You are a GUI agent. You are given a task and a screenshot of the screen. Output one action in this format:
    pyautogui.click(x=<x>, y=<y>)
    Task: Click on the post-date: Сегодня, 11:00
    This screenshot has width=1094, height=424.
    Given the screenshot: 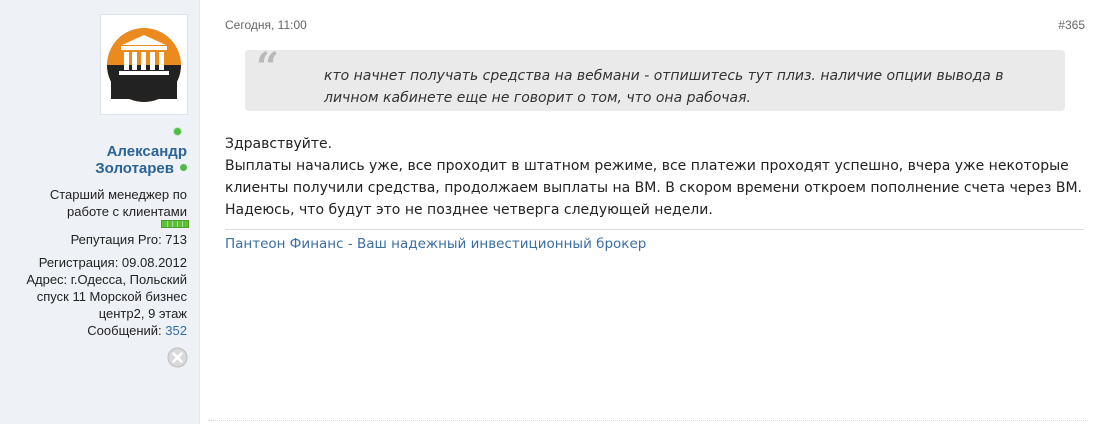 What is the action you would take?
    pyautogui.click(x=266, y=25)
    